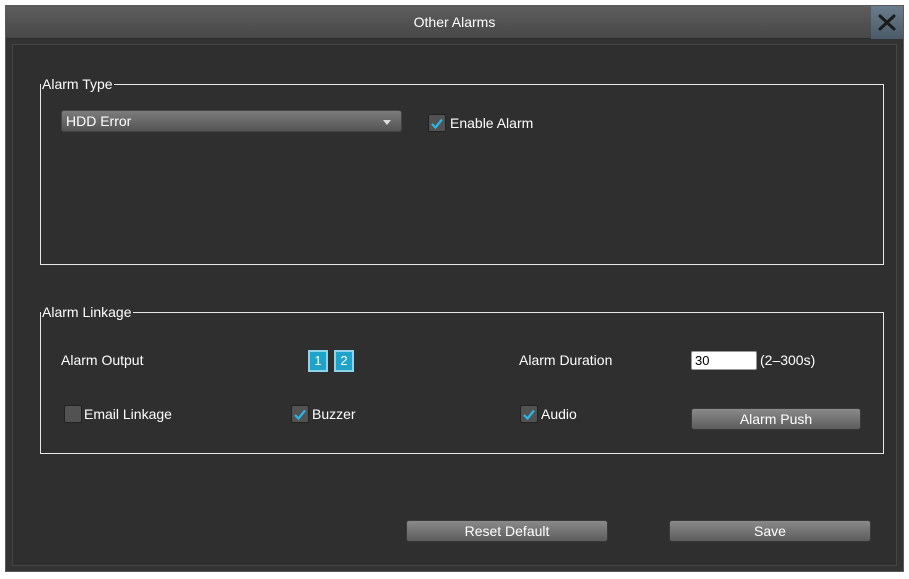  I want to click on close-x-icon, so click(887, 22).